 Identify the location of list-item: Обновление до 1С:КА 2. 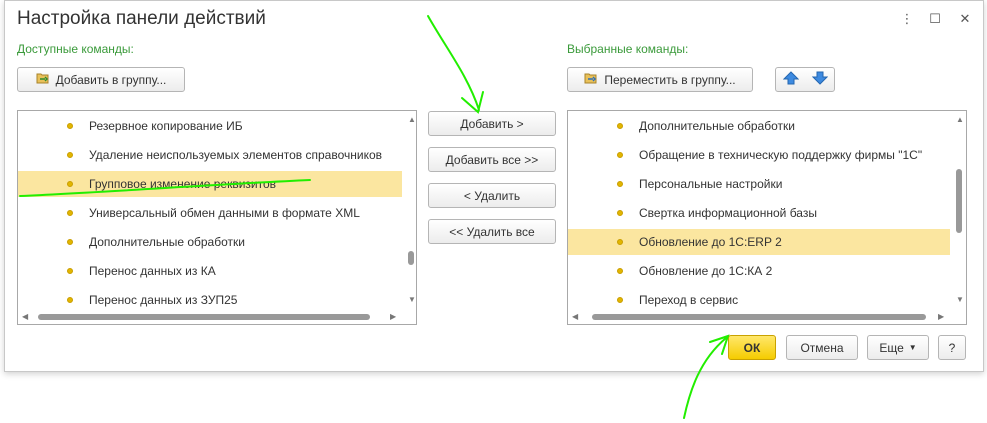
(759, 271).